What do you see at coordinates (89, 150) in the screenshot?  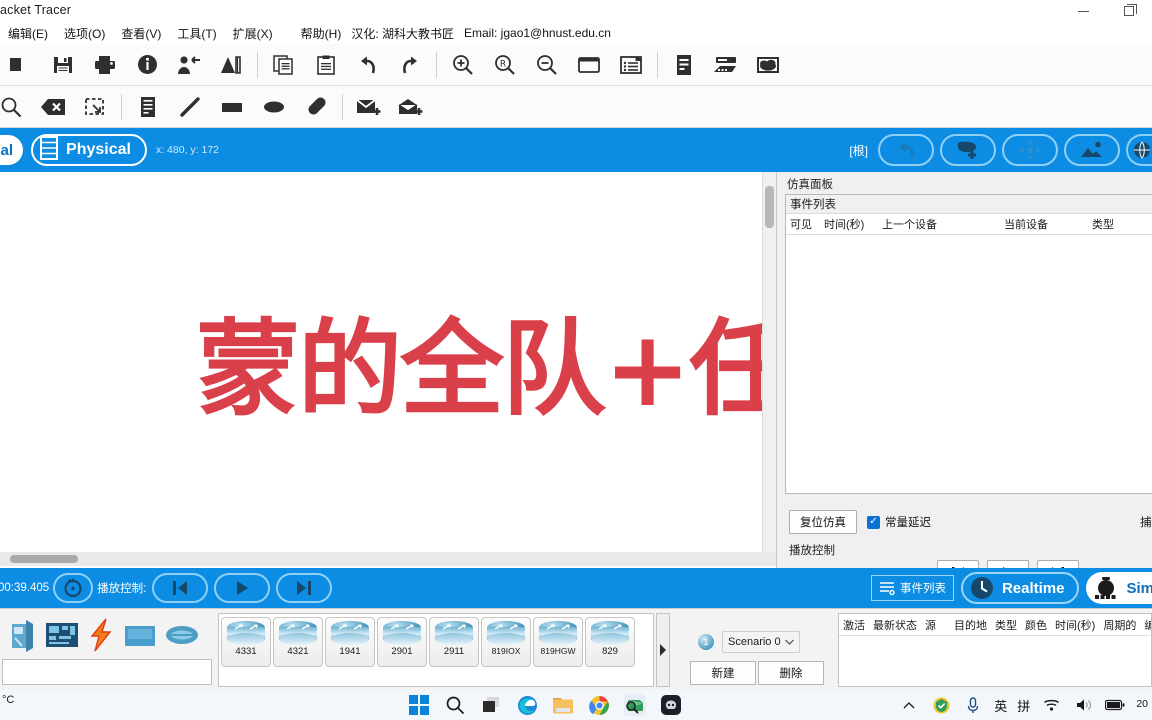 I see `tab-physical: Physical` at bounding box center [89, 150].